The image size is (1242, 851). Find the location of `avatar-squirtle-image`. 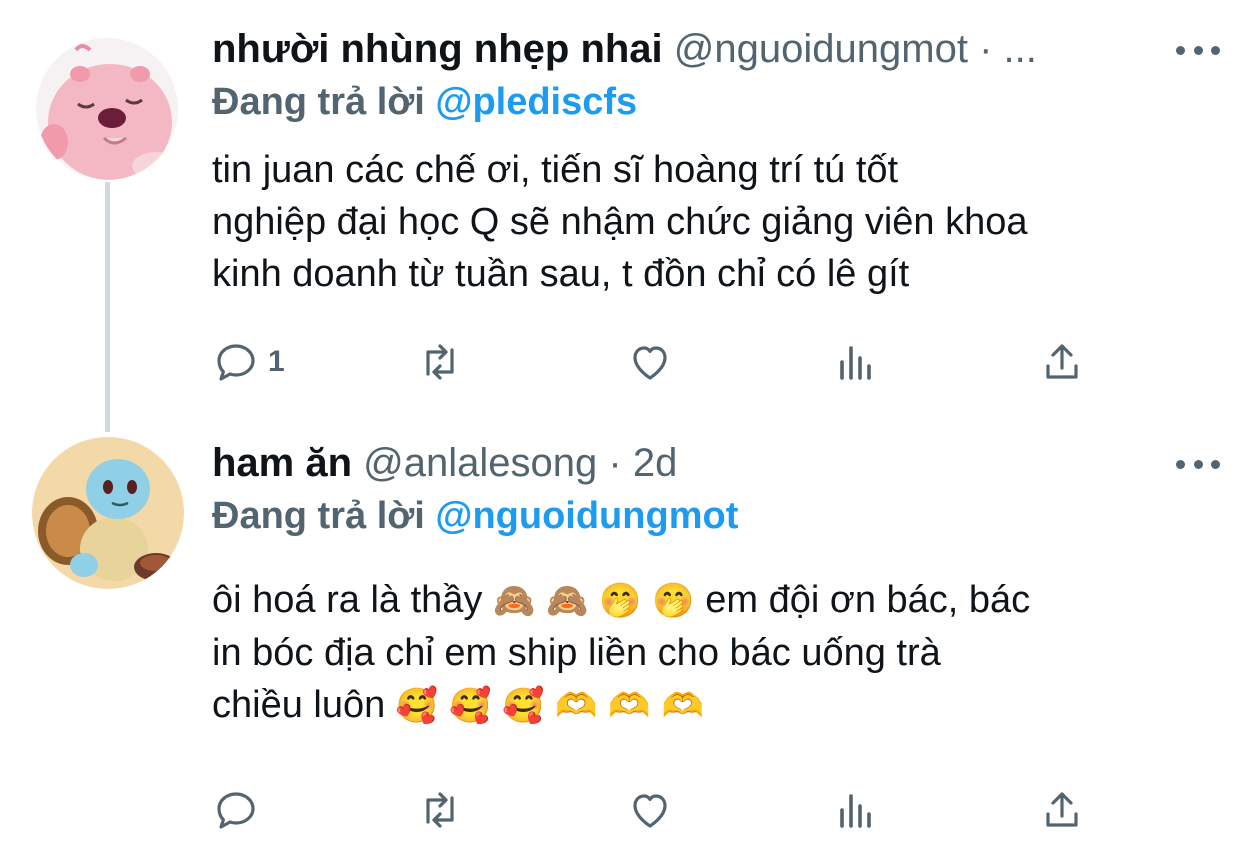

avatar-squirtle-image is located at coordinates (108, 513).